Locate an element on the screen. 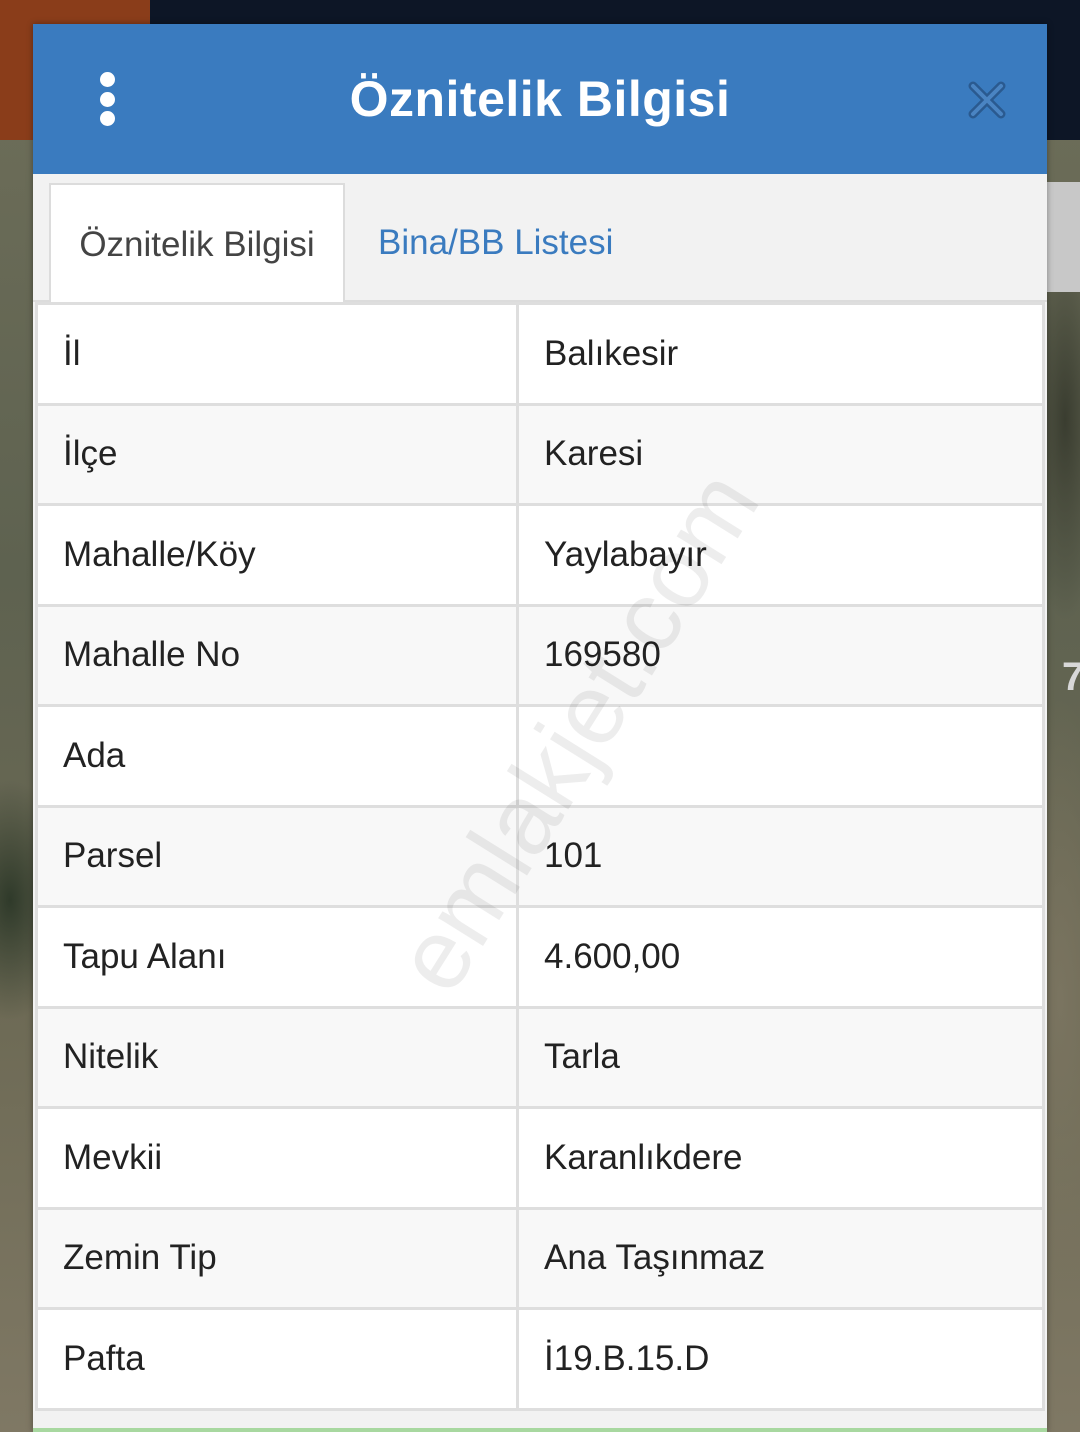  table-row: Tapu Alanı 4.600,00 is located at coordinates (540, 957).